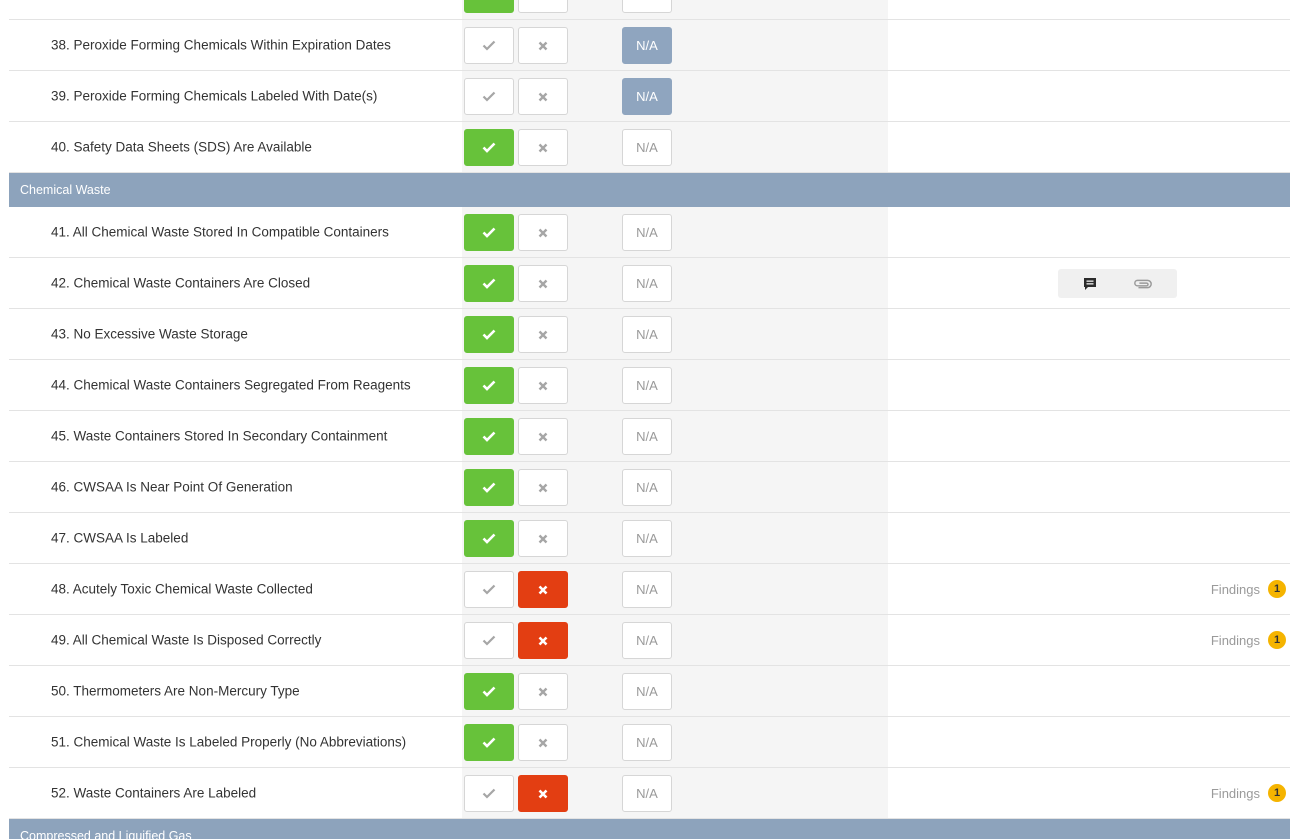 The height and width of the screenshot is (839, 1290). What do you see at coordinates (154, 793) in the screenshot?
I see `question-label: 52. Waste Containers Are Labeled` at bounding box center [154, 793].